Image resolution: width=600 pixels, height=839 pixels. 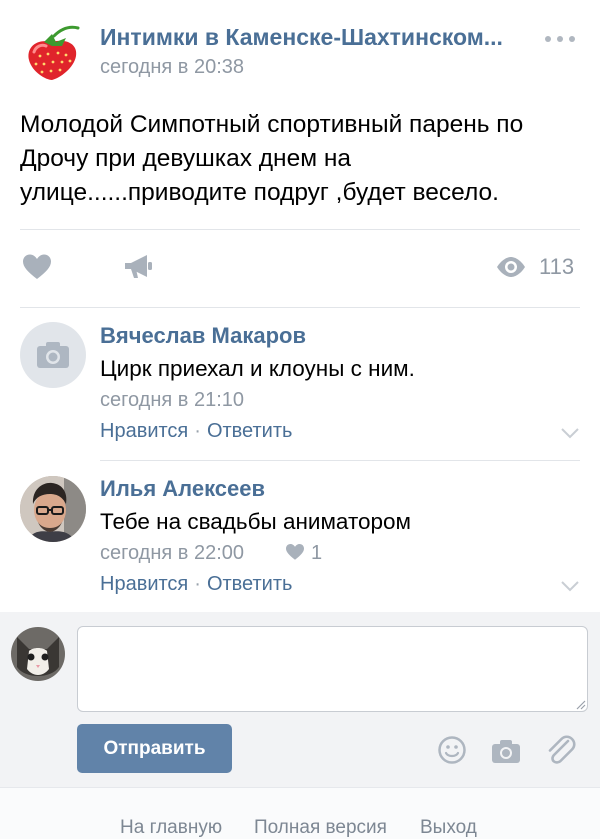 What do you see at coordinates (171, 828) in the screenshot?
I see `footer-home-link: На главную` at bounding box center [171, 828].